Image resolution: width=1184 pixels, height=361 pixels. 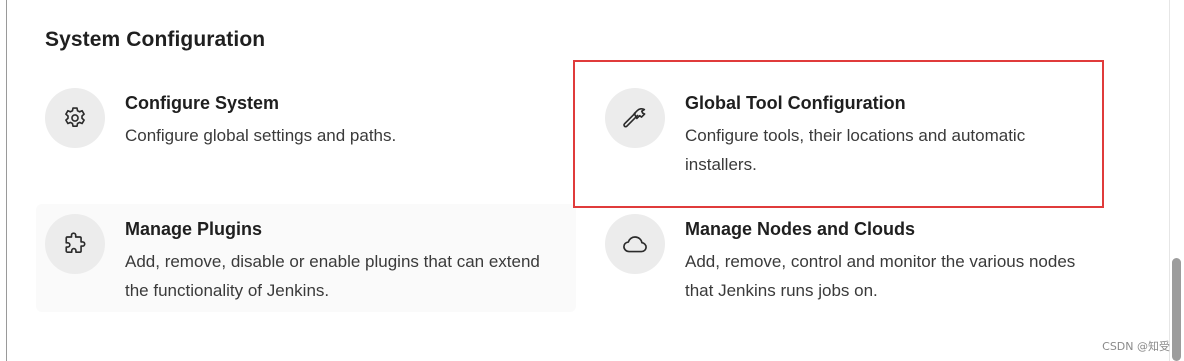 I want to click on manage-nodes-title: Manage Nodes and Clouds, so click(x=800, y=229).